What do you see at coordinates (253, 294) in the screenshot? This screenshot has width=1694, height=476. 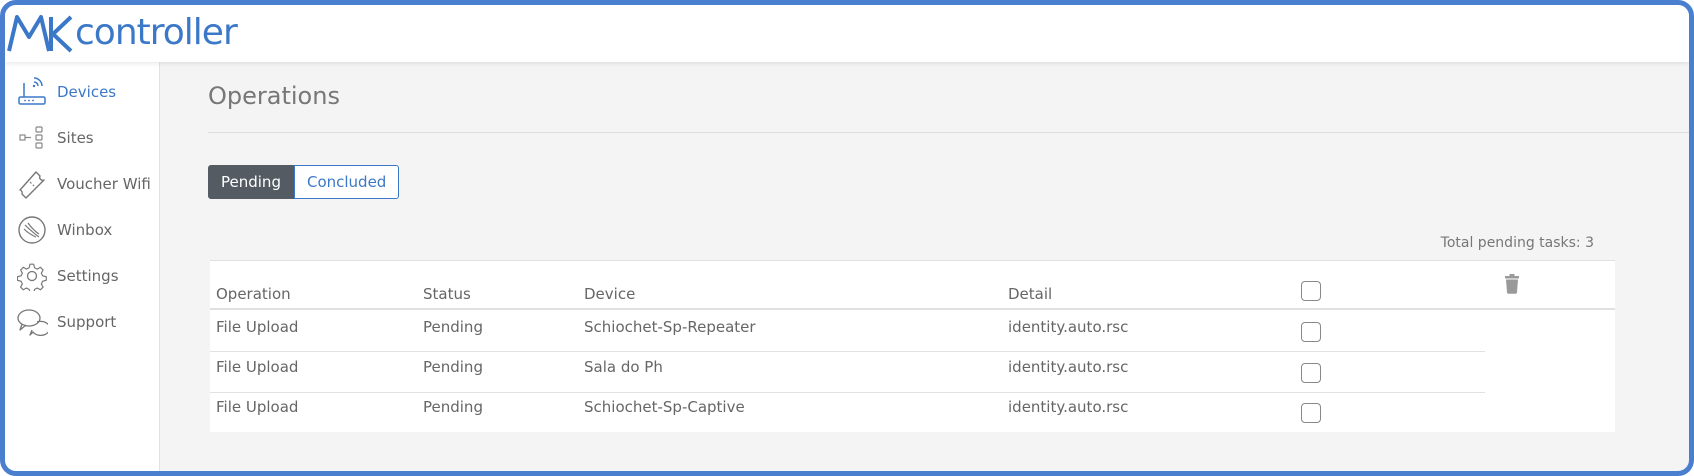 I see `column-header-operation: Operation` at bounding box center [253, 294].